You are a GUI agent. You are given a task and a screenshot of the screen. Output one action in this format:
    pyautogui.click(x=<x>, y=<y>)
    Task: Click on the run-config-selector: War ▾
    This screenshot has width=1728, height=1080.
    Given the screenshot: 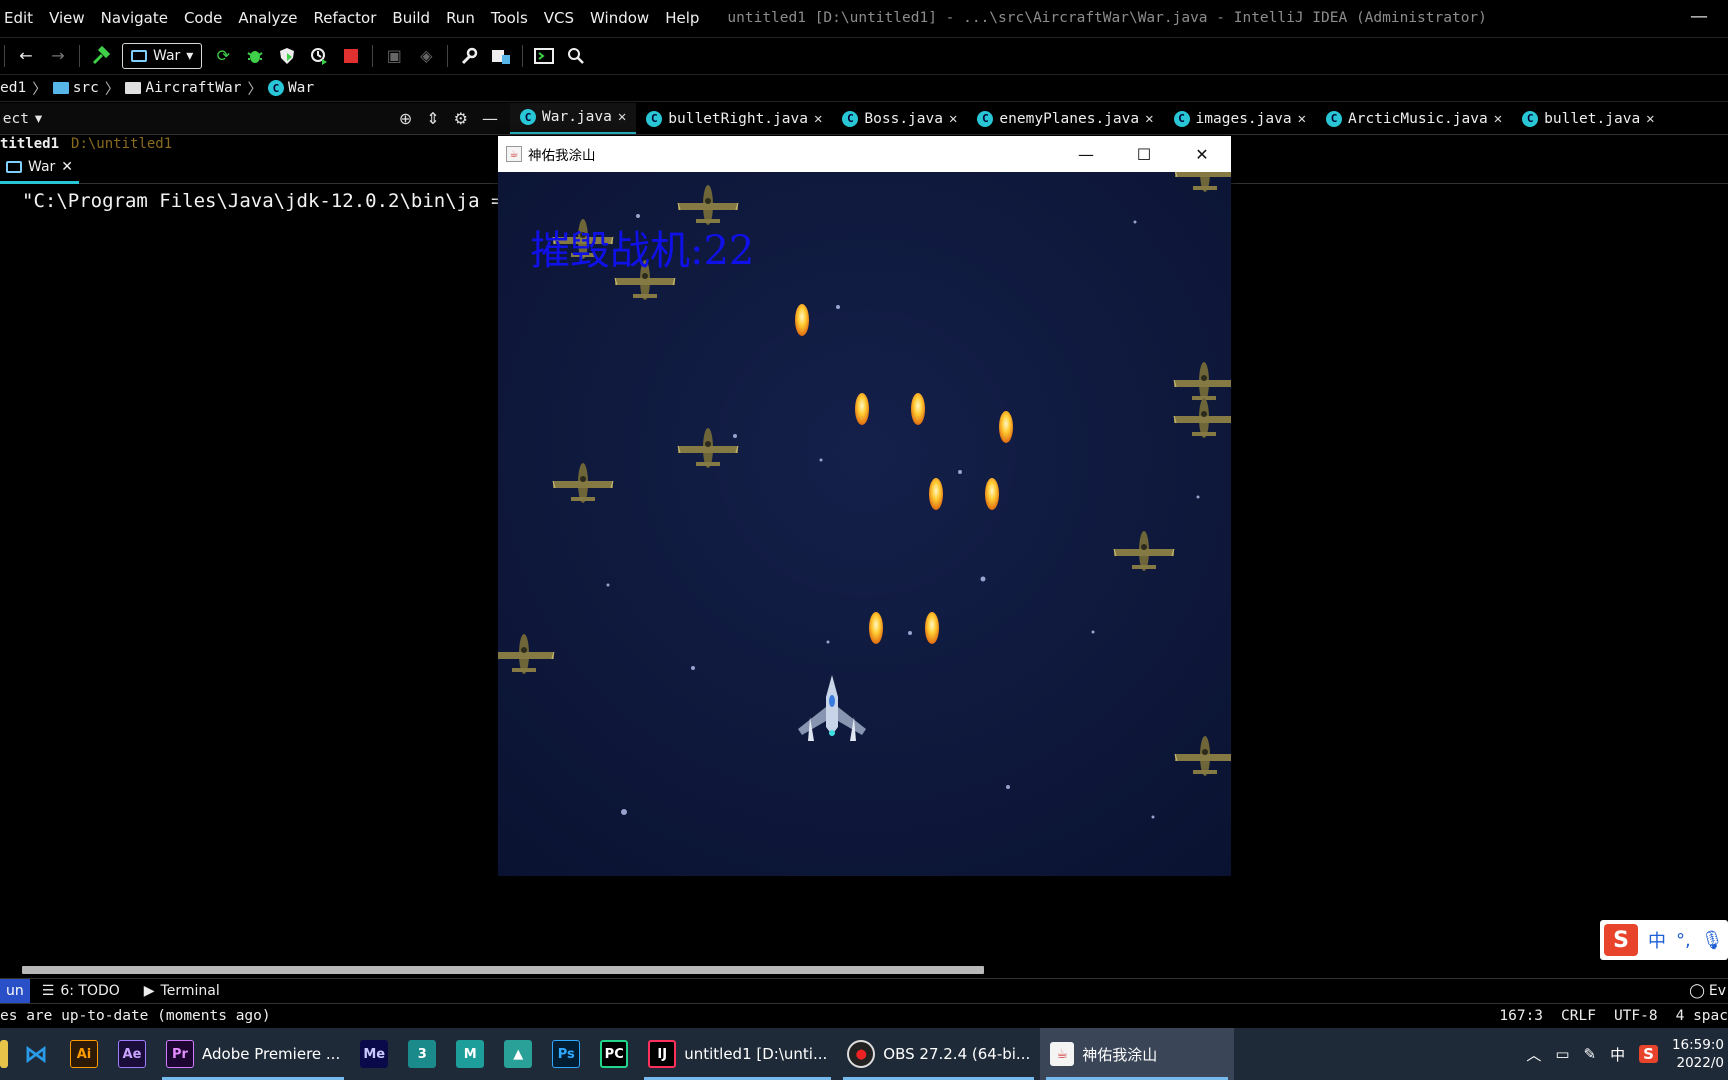 What is the action you would take?
    pyautogui.click(x=162, y=55)
    